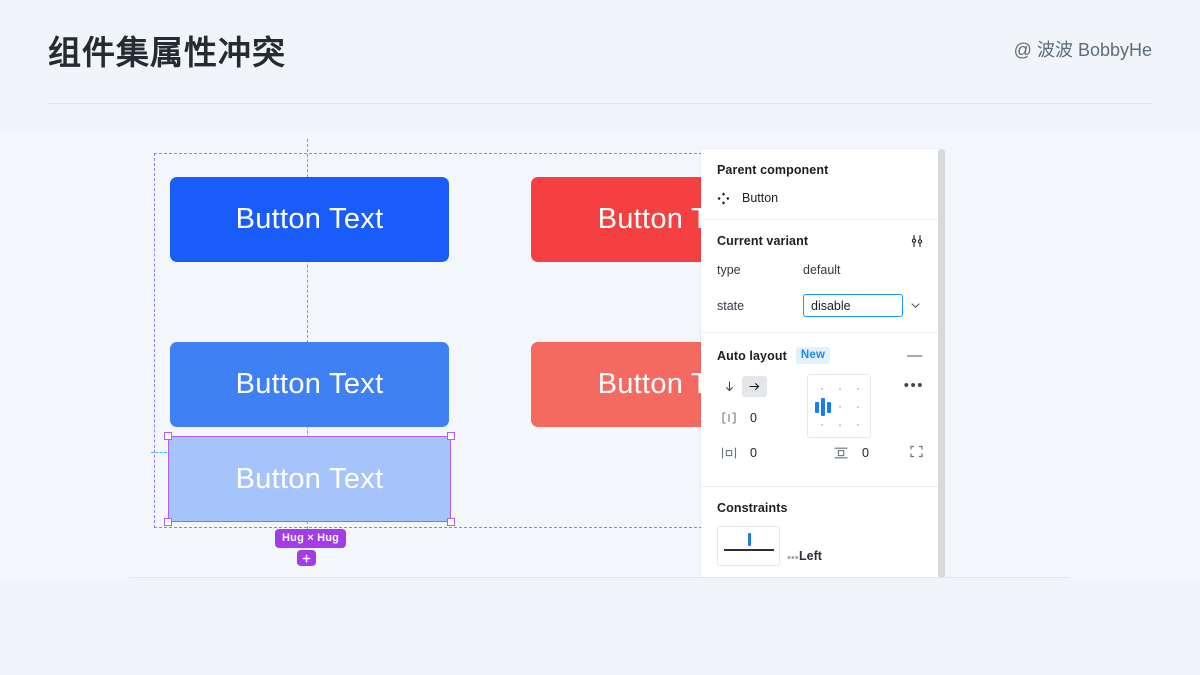  I want to click on auto-layout-more-button: •••, so click(914, 385).